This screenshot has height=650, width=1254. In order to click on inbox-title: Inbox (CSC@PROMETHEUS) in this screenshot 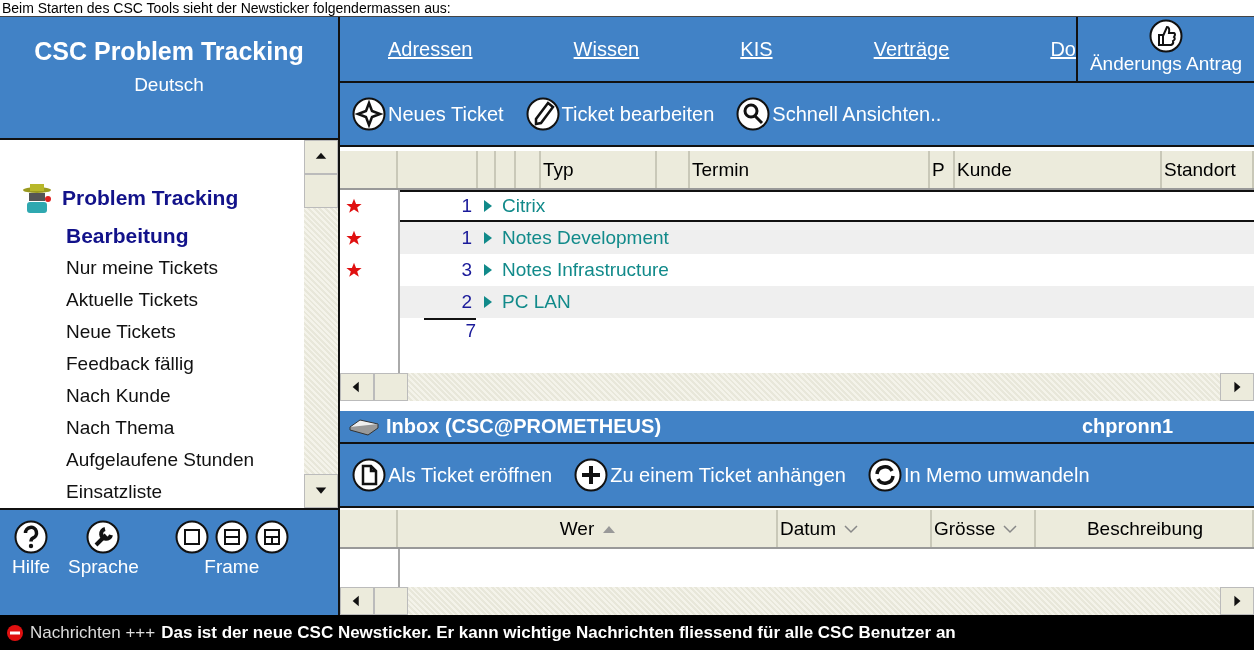, I will do `click(524, 426)`.